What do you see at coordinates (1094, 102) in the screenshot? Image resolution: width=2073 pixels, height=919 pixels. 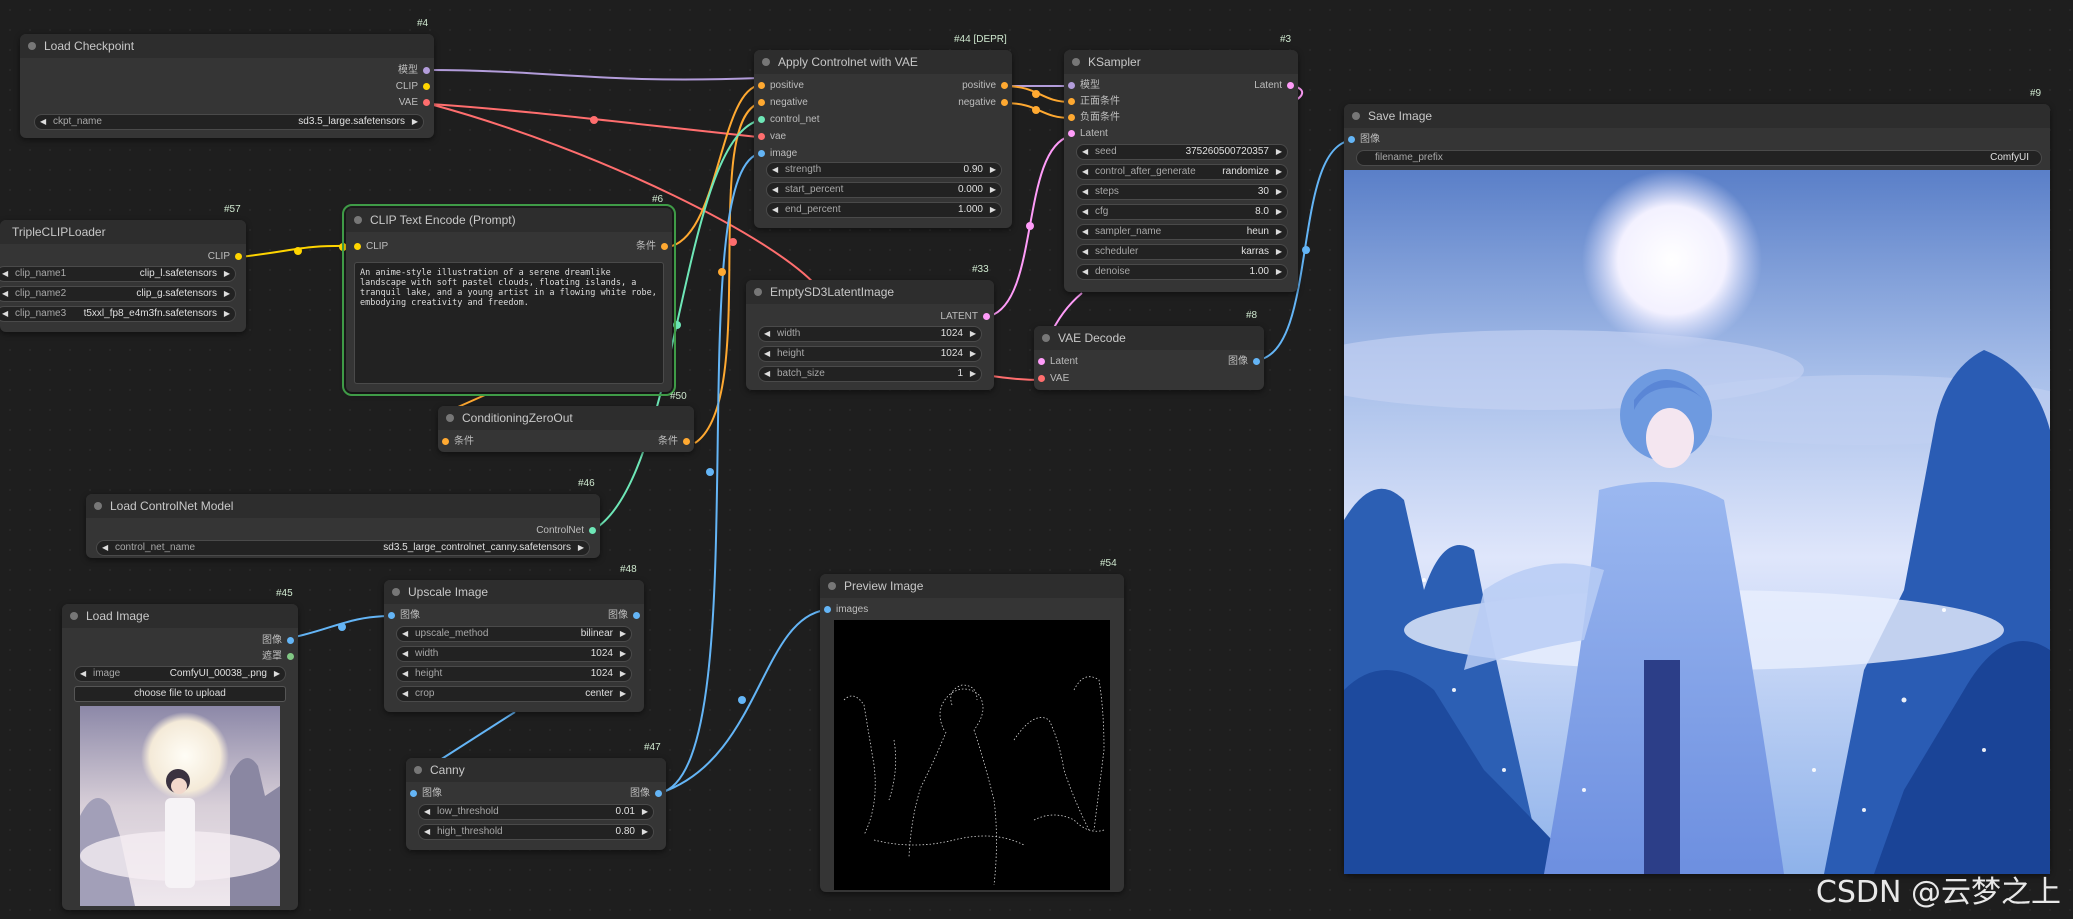 I see `input-positive: 正面条件` at bounding box center [1094, 102].